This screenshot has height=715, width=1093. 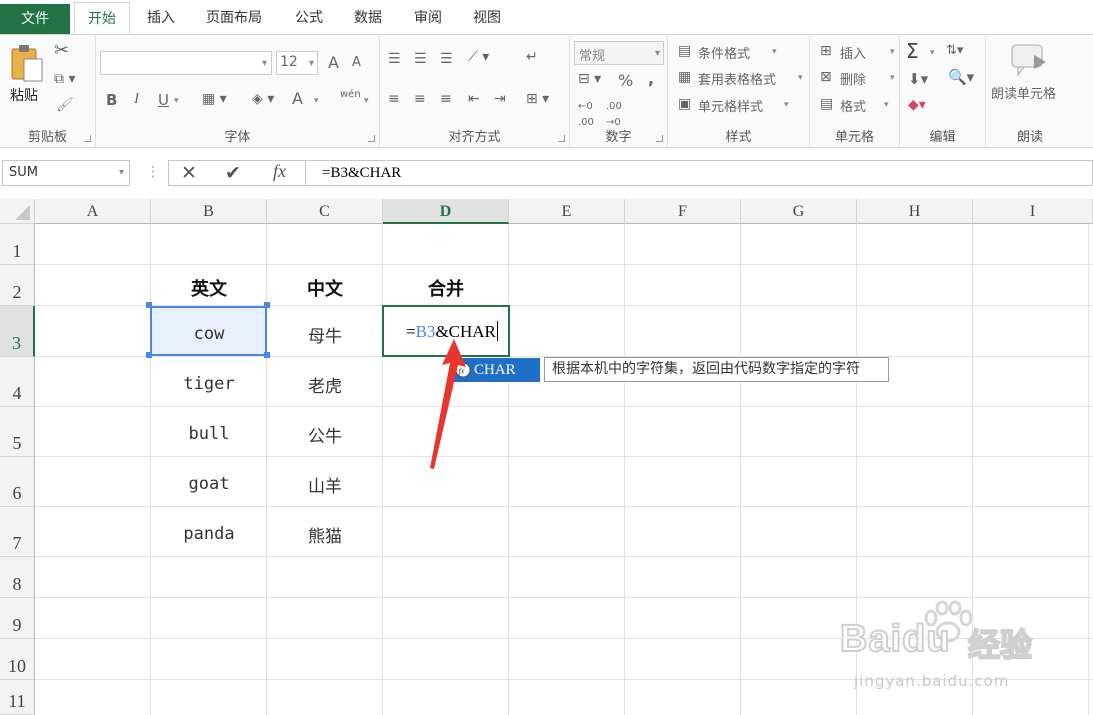 What do you see at coordinates (17, 482) in the screenshot?
I see `row-header-6: 6` at bounding box center [17, 482].